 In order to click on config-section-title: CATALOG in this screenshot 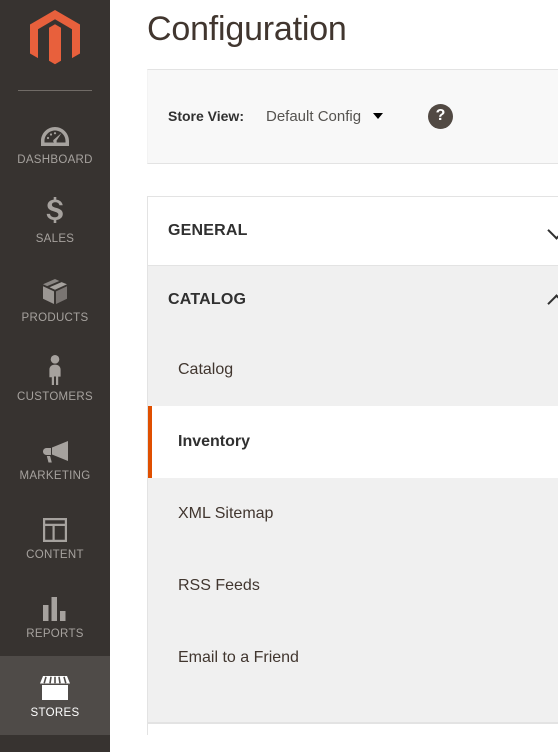, I will do `click(207, 299)`.